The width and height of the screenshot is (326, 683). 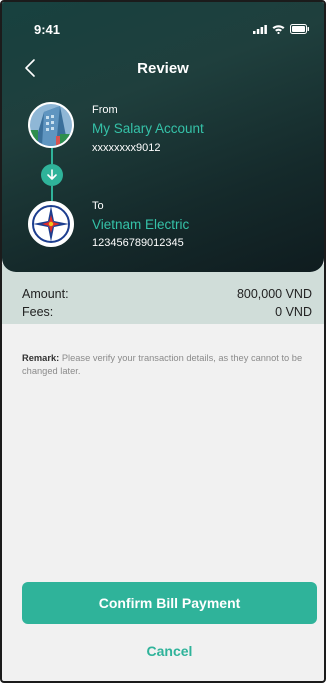 What do you see at coordinates (126, 148) in the screenshot?
I see `from-account-number: xxxxxxxx9012` at bounding box center [126, 148].